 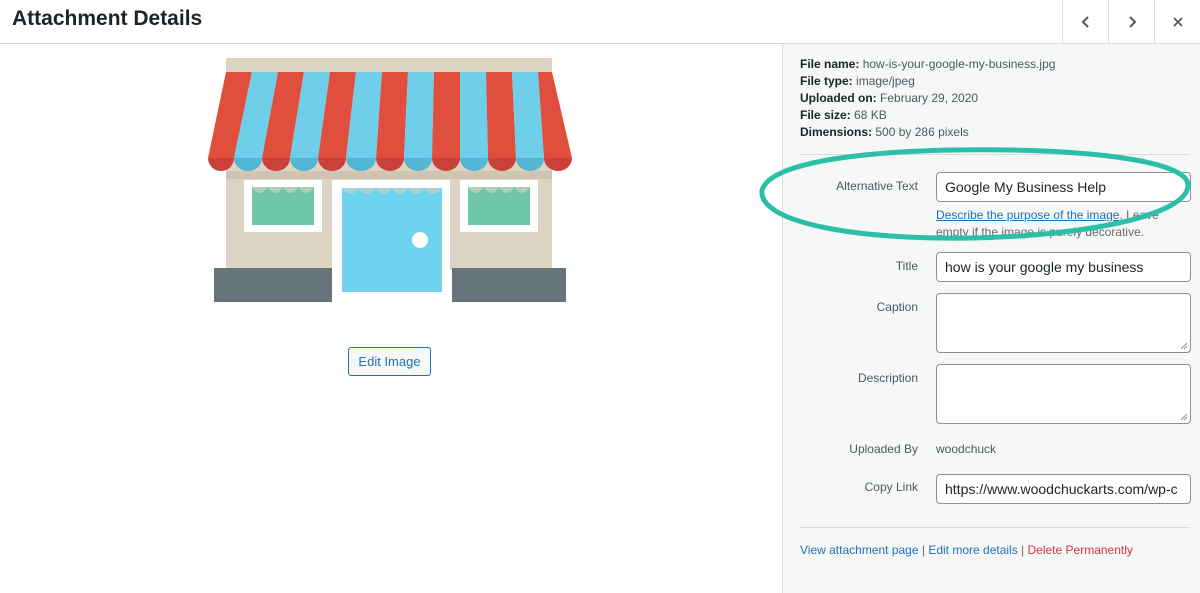 I want to click on view-attachment-page-link: View attachment page, so click(x=859, y=550).